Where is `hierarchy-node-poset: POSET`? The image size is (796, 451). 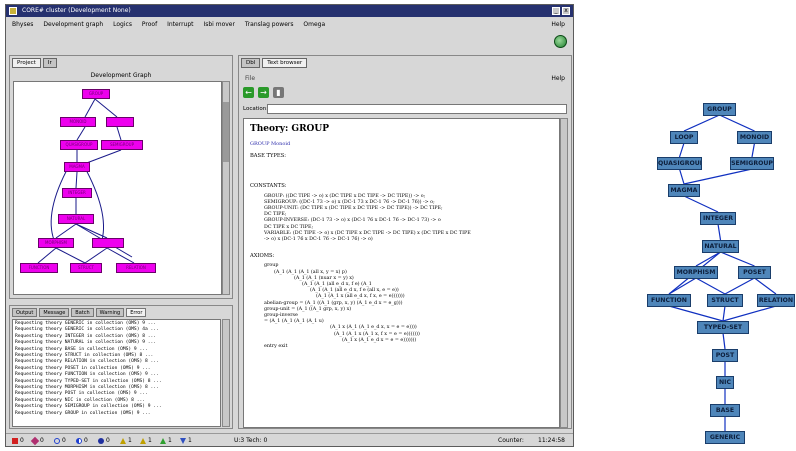
hierarchy-node-poset: POSET is located at coordinates (754, 272).